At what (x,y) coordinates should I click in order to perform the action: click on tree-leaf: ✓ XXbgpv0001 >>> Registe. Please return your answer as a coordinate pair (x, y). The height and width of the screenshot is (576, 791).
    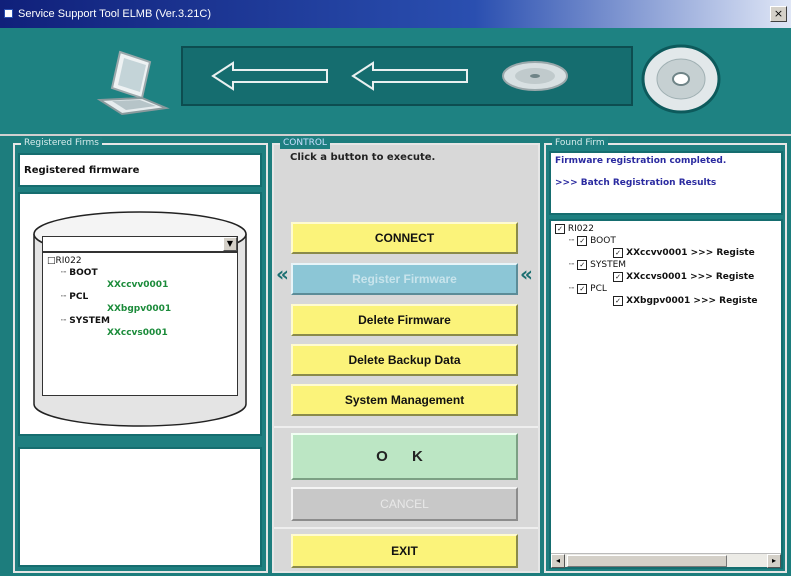
    Looking at the image, I should click on (666, 301).